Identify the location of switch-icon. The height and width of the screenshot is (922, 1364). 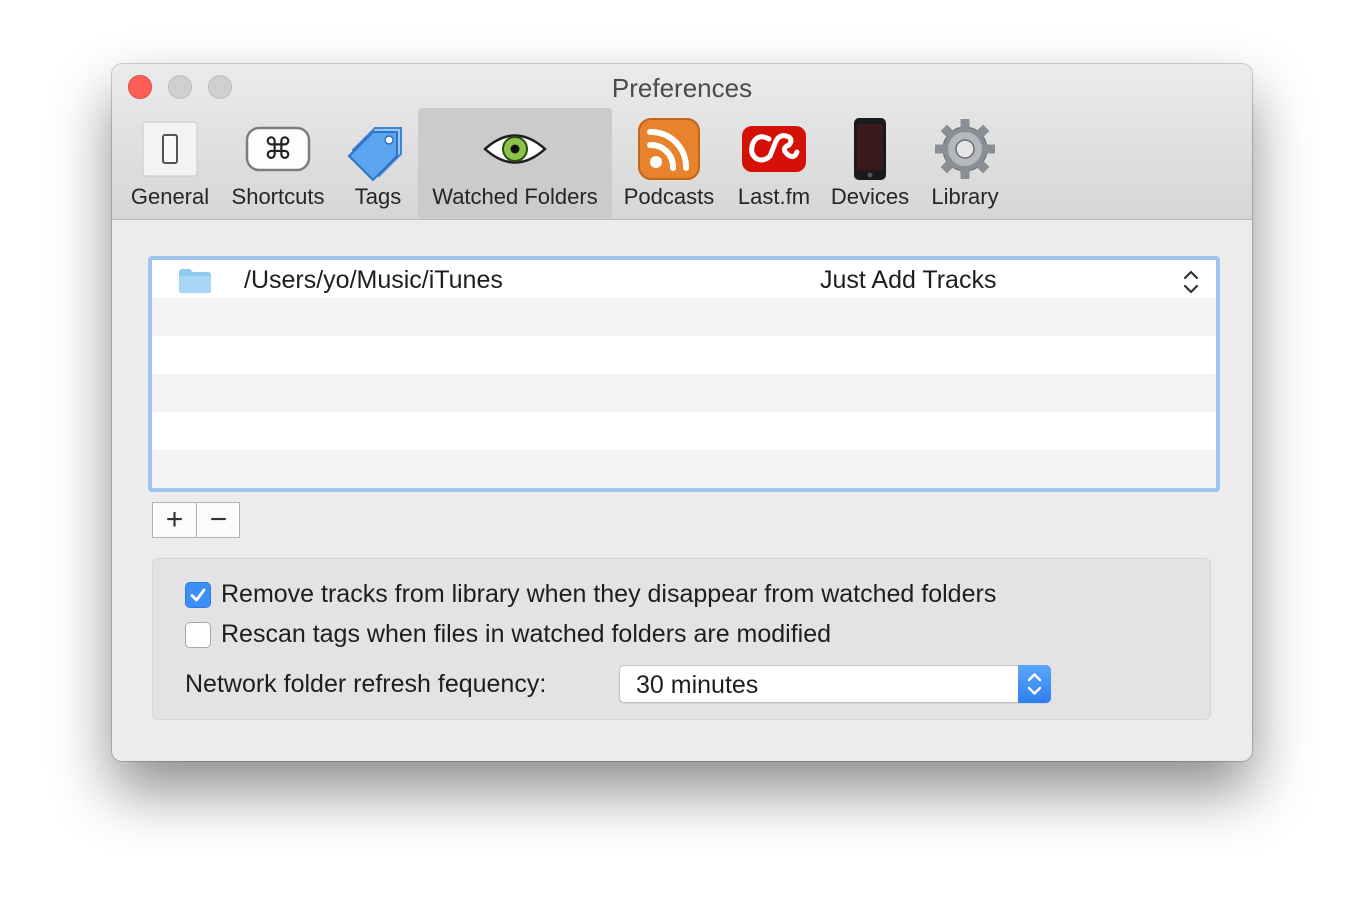
(170, 149).